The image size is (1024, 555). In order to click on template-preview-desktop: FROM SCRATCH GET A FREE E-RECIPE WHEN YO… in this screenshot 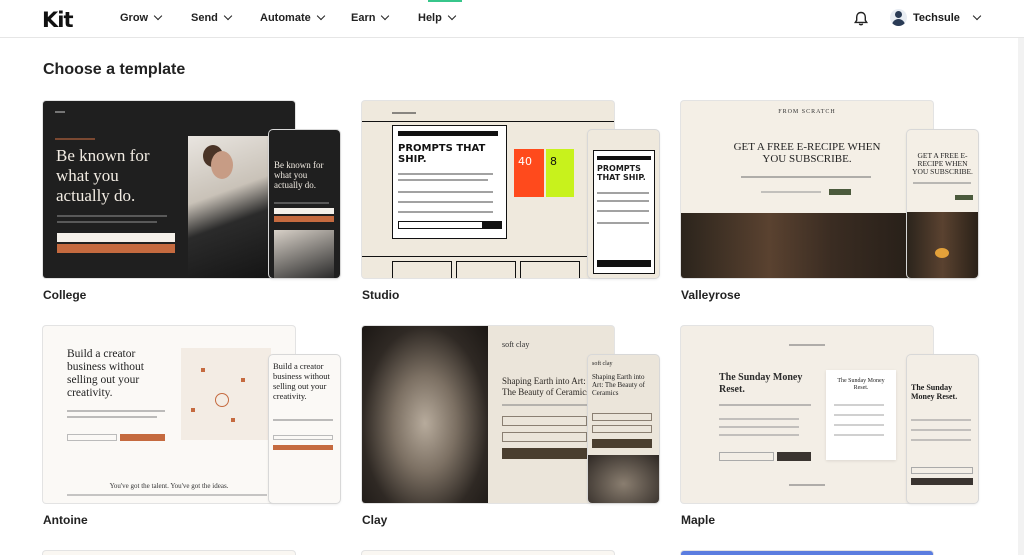, I will do `click(807, 189)`.